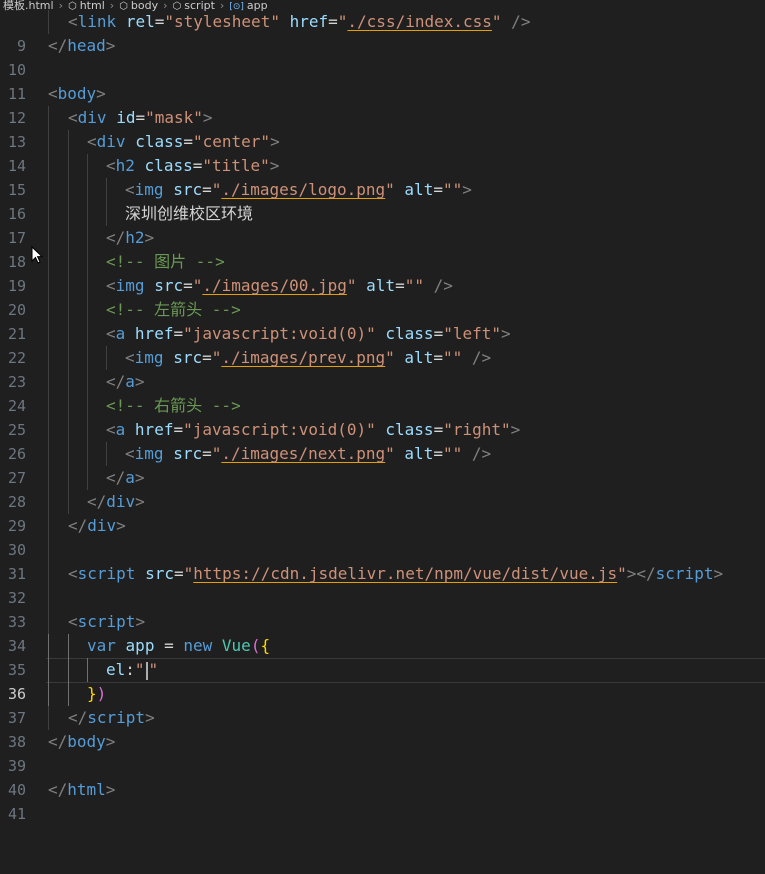 Image resolution: width=765 pixels, height=874 pixels. I want to click on code-line: 20 <img src="./images/00.jpg" alt="" />, so click(382, 296).